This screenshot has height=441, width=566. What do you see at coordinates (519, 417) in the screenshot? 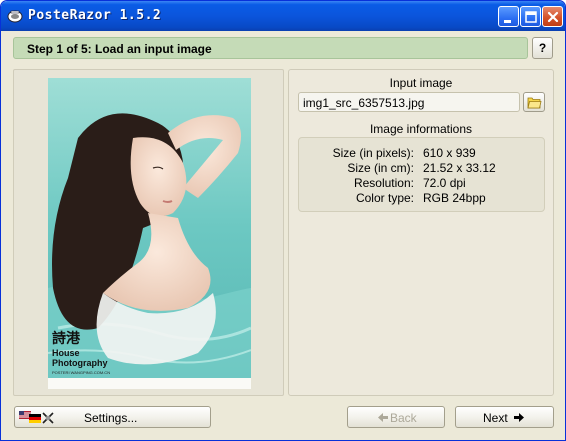
I see `arrow-right-icon` at bounding box center [519, 417].